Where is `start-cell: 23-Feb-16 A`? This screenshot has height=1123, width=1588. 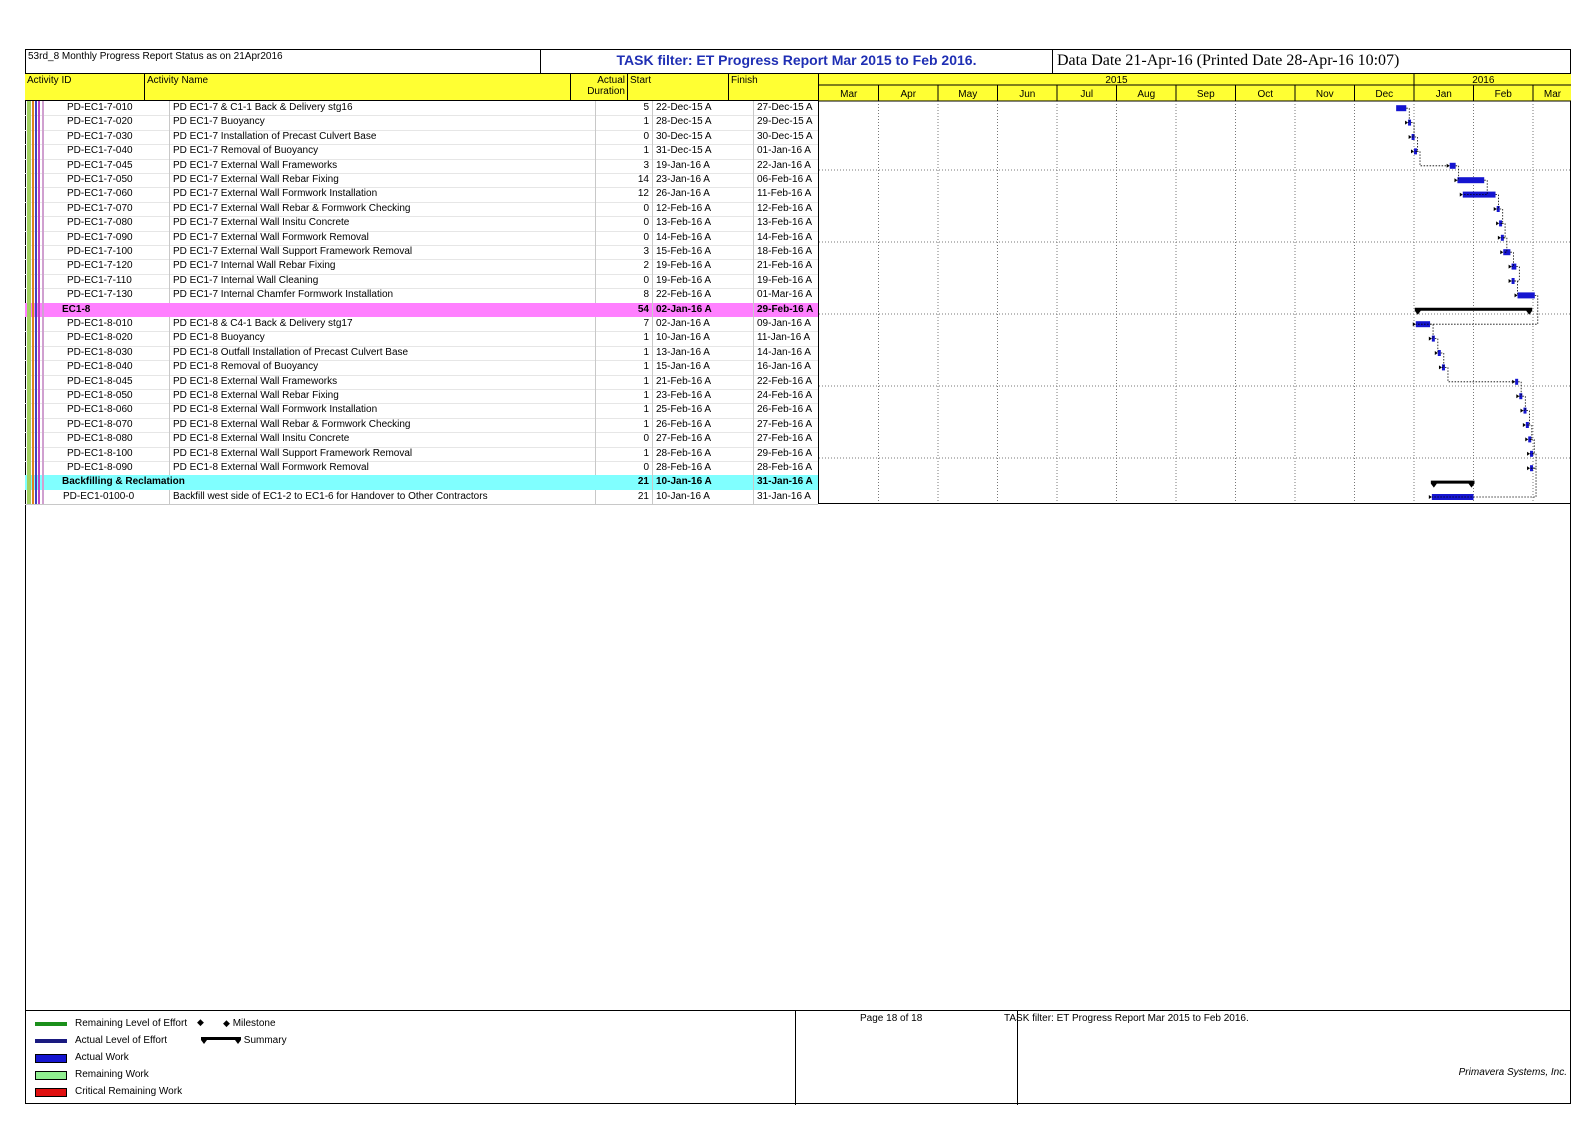 start-cell: 23-Feb-16 A is located at coordinates (703, 396).